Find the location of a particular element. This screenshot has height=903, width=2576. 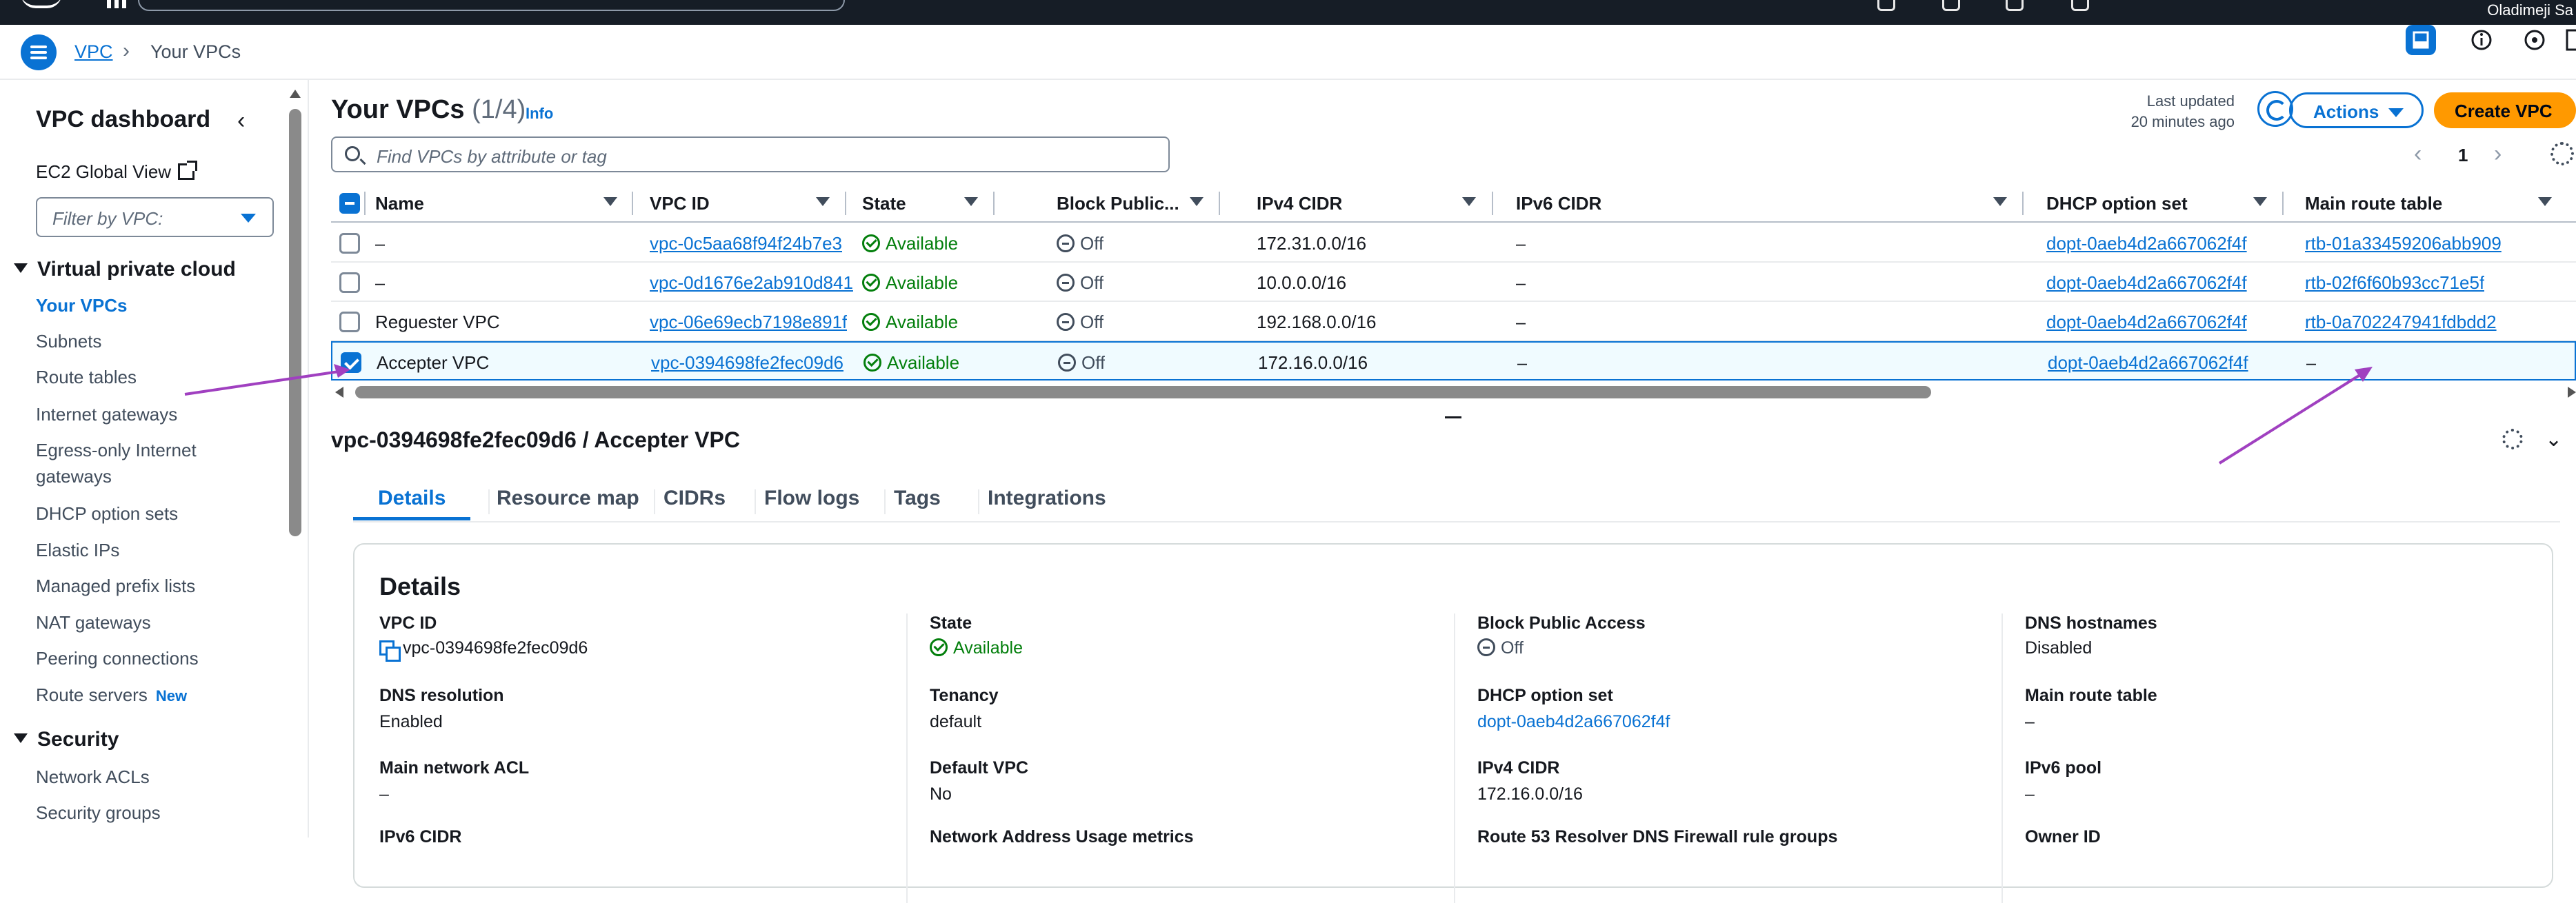

cell-text: vpc-06e69ecb7198e891f is located at coordinates (748, 322).